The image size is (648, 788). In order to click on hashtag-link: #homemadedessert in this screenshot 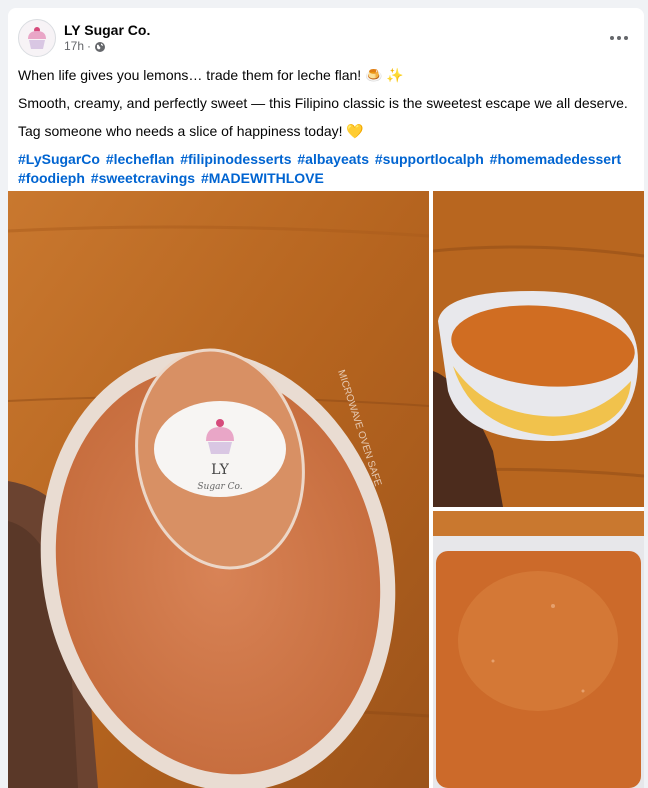, I will do `click(556, 159)`.